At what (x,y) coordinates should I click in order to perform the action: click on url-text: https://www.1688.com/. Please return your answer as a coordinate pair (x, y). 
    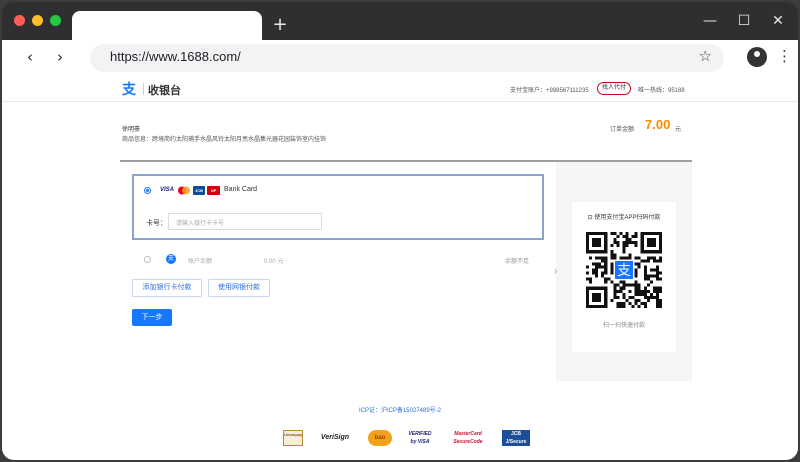
    Looking at the image, I should click on (175, 56).